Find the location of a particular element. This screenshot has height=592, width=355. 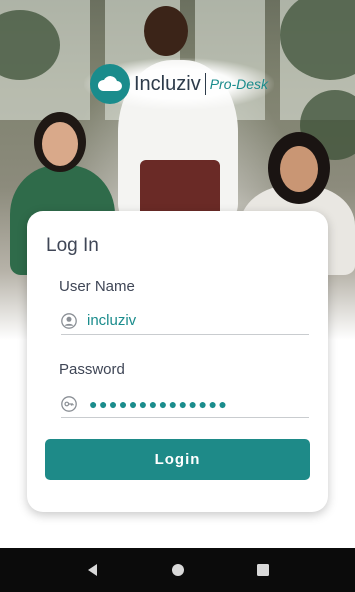

system-navigation-bar is located at coordinates (177, 570).